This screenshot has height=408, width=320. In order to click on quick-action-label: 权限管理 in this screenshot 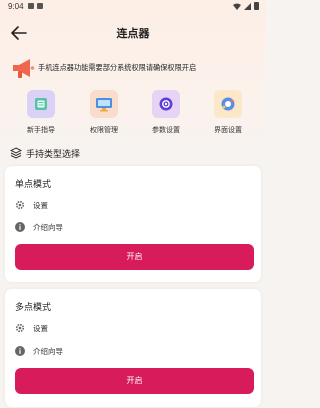, I will do `click(104, 130)`.